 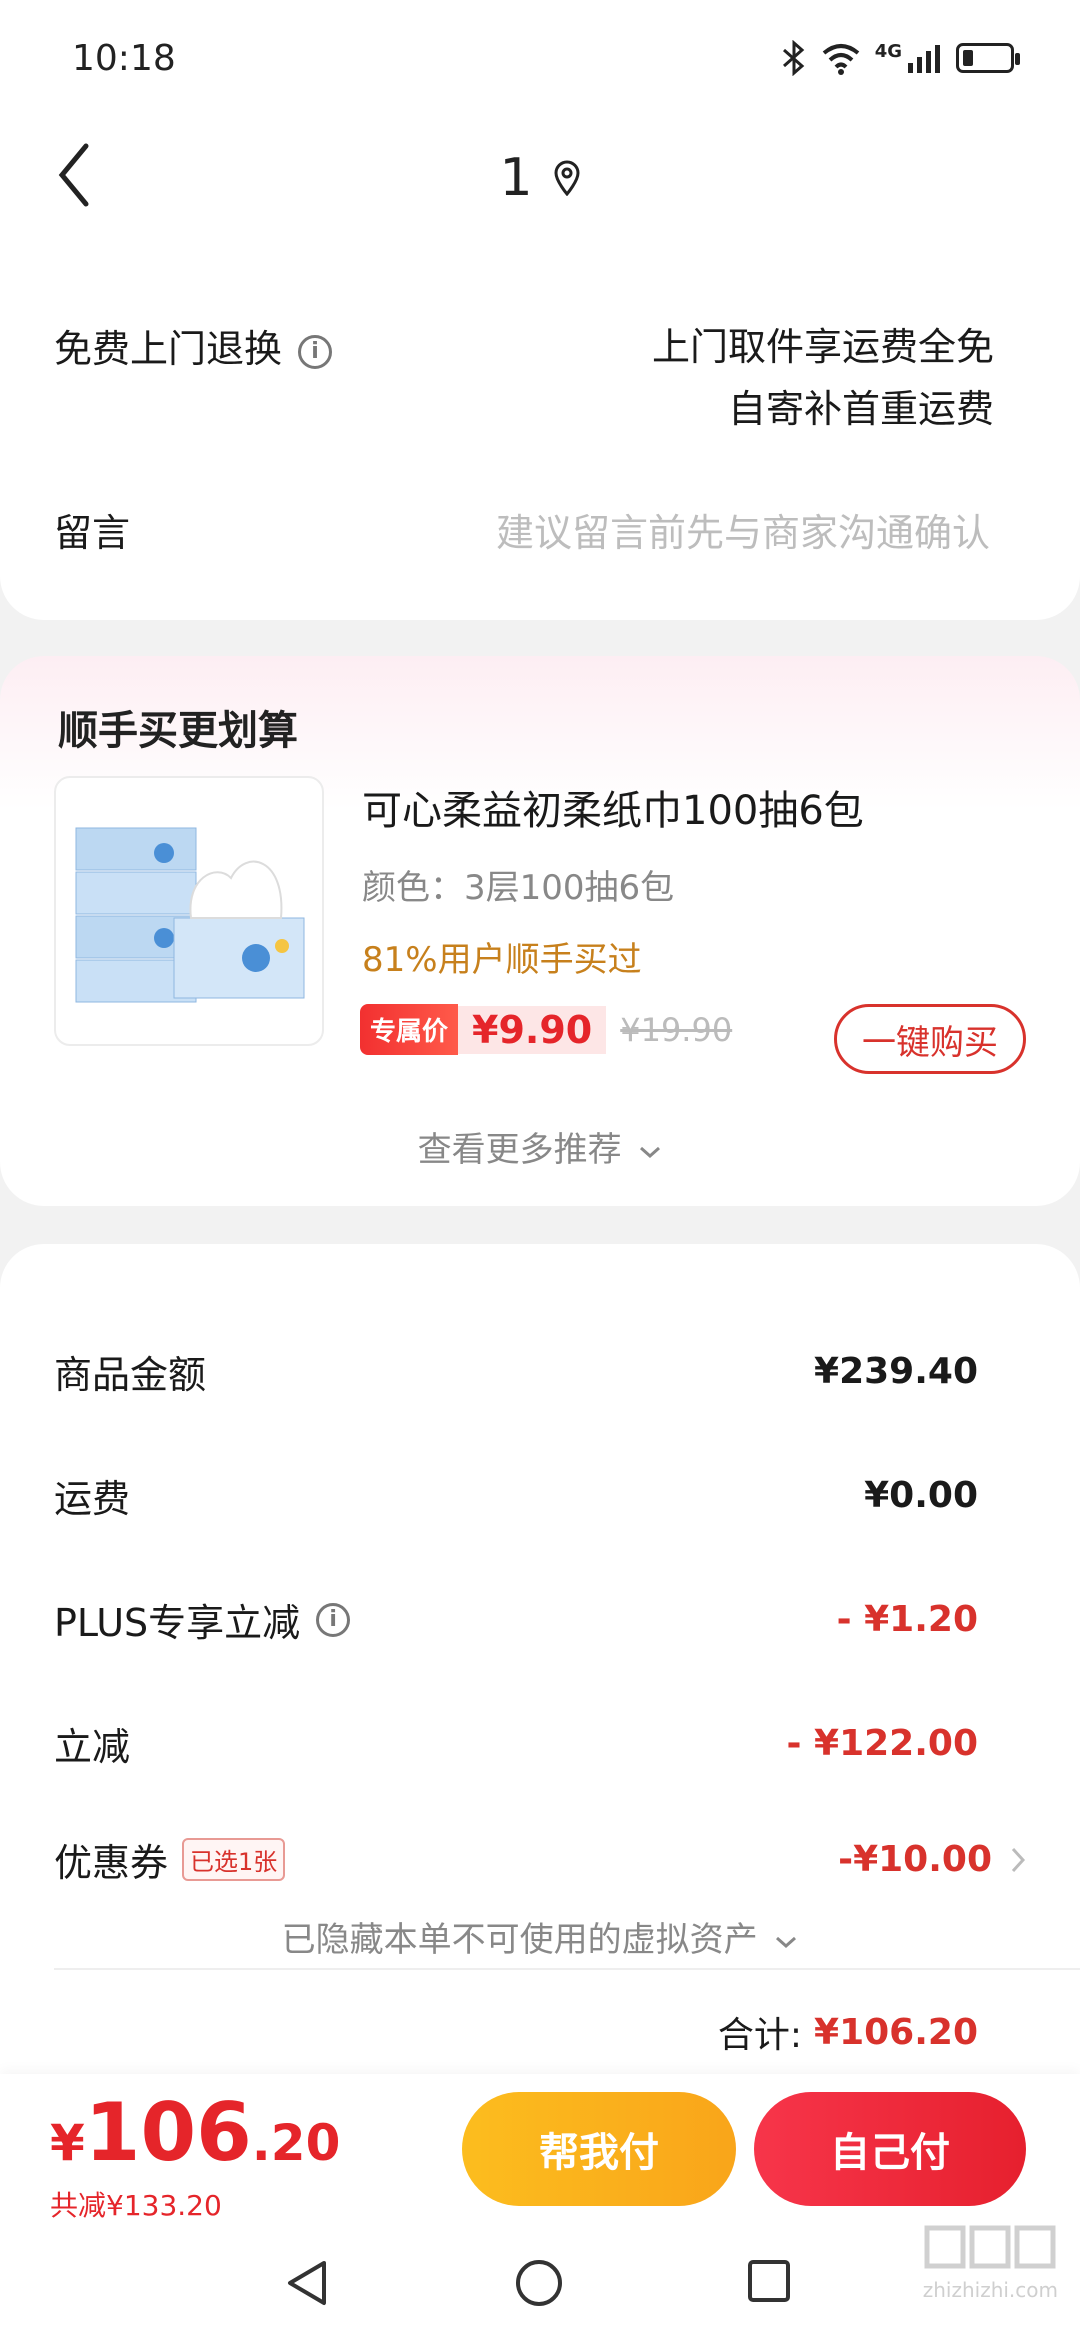 What do you see at coordinates (743, 529) in the screenshot?
I see `message-input: 建议留言前先与商家沟通确认` at bounding box center [743, 529].